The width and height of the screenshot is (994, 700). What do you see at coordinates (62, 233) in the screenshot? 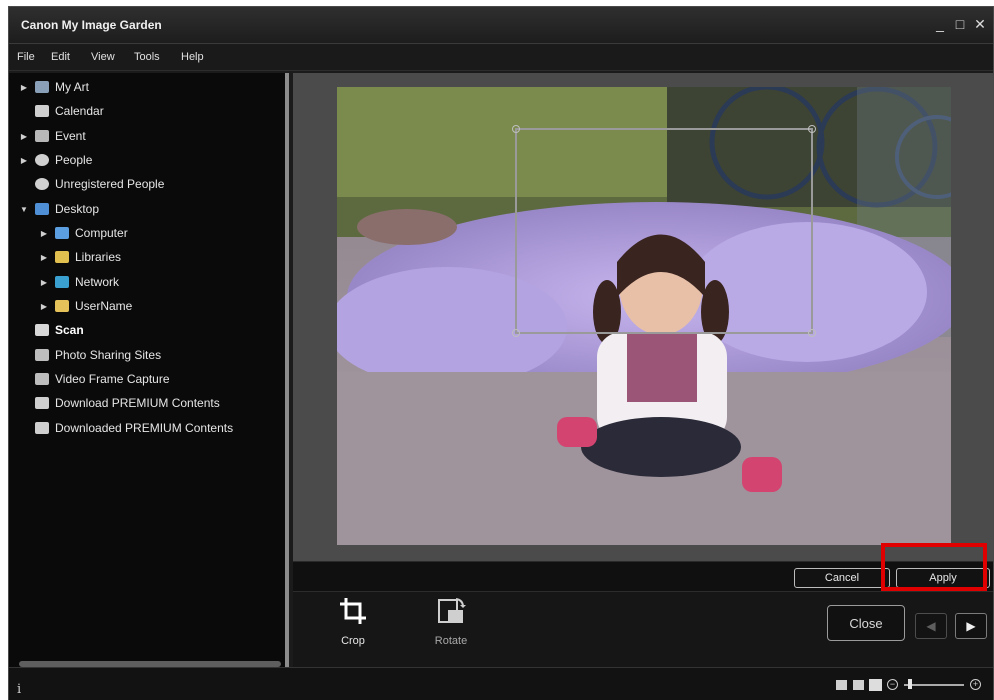
I see `computer-icon` at bounding box center [62, 233].